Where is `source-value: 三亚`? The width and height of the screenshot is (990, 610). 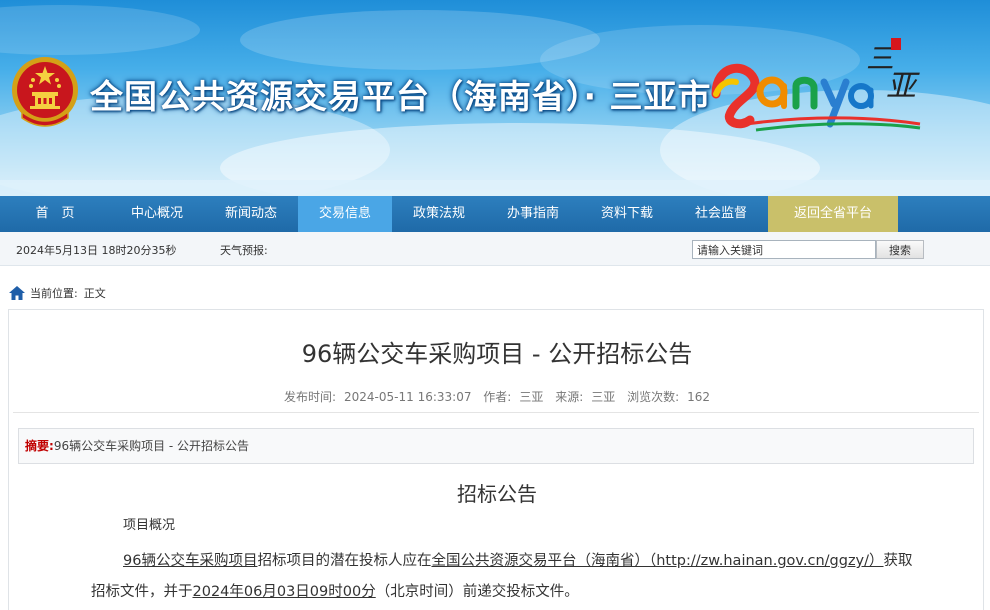
source-value: 三亚 is located at coordinates (603, 397).